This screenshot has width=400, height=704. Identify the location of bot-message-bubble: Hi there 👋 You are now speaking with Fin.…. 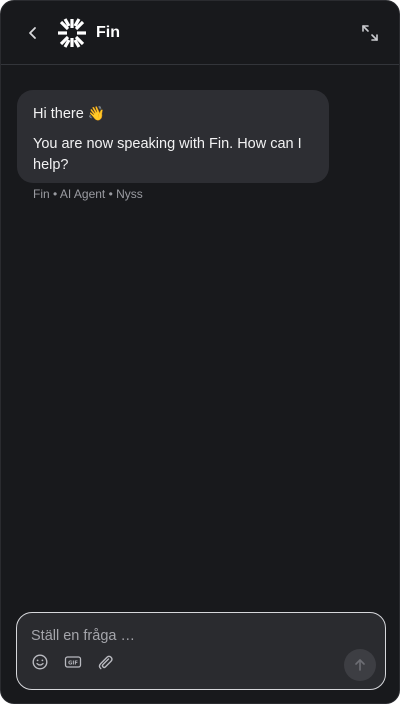
(173, 136).